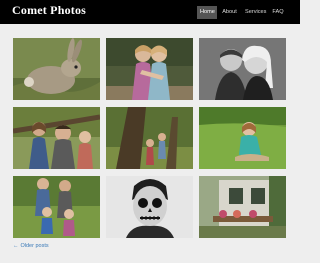 This screenshot has width=320, height=263. Describe the element at coordinates (242, 69) in the screenshot. I see `photo-mother-son-bw` at that location.